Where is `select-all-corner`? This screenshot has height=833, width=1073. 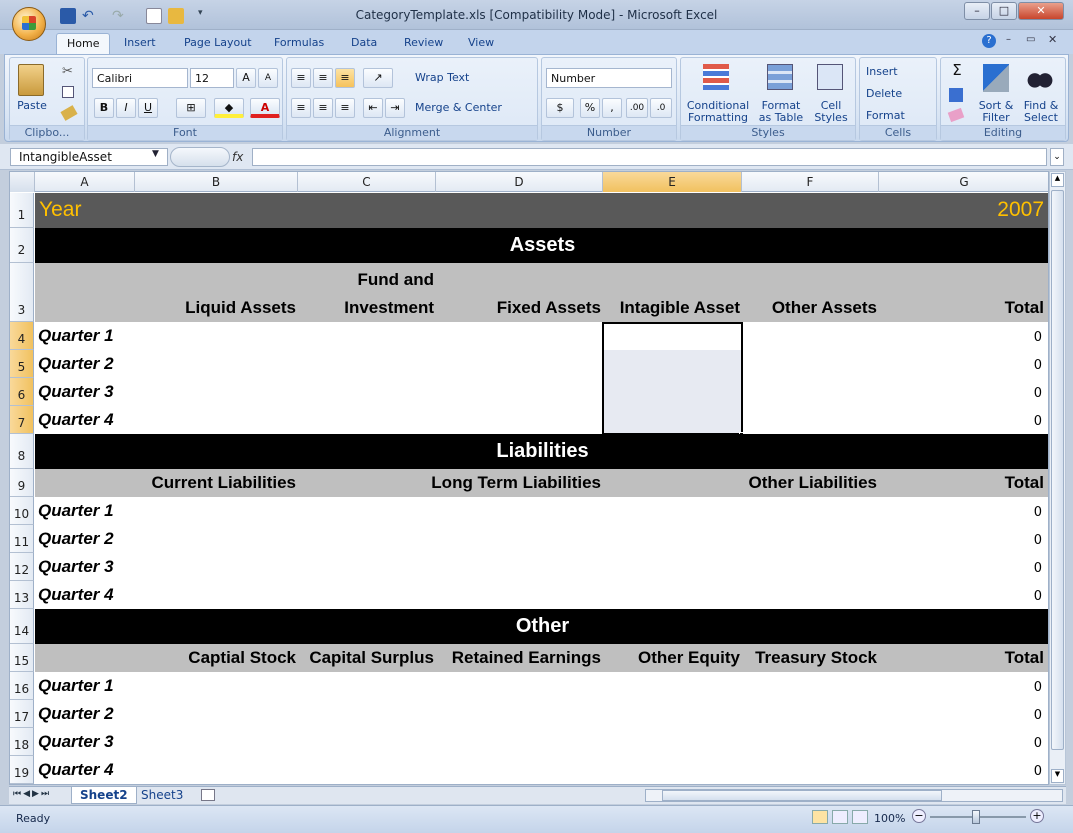 select-all-corner is located at coordinates (22, 182).